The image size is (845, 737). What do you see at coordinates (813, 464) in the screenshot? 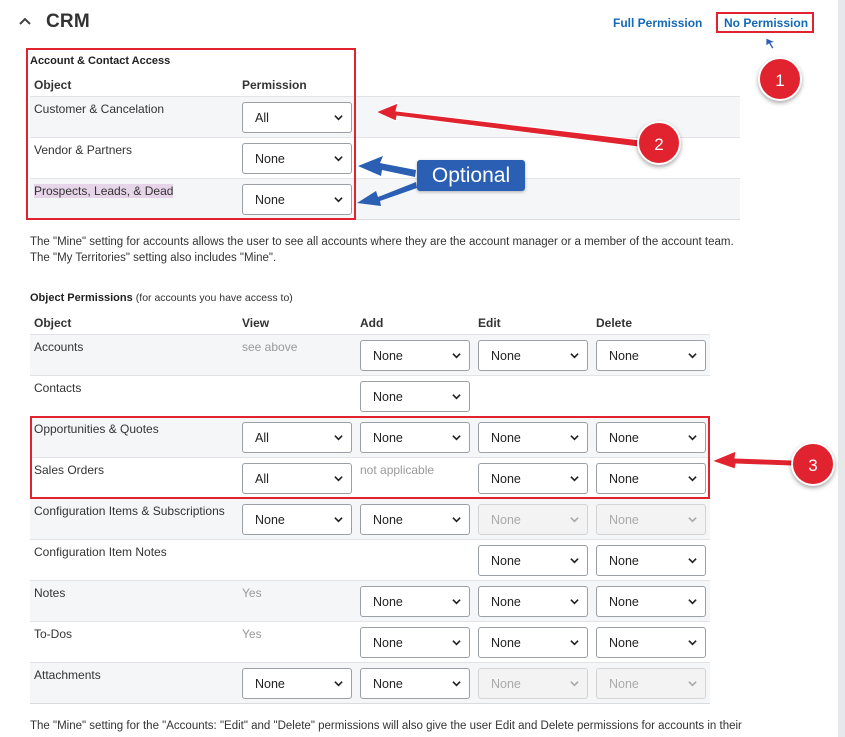
I see `step-badge-3: 3` at bounding box center [813, 464].